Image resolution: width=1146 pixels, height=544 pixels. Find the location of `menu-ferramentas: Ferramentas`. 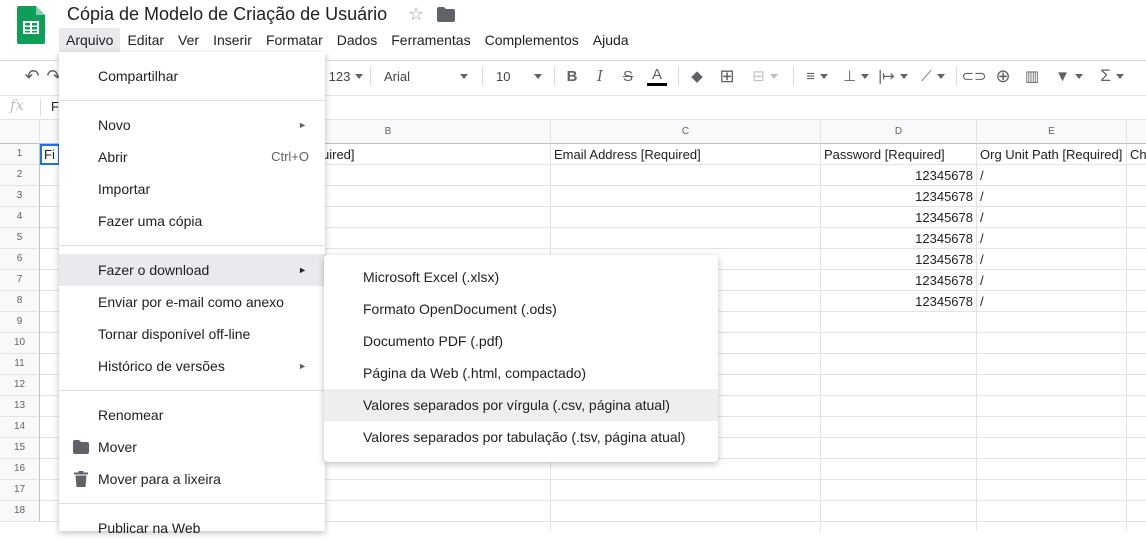

menu-ferramentas: Ferramentas is located at coordinates (430, 40).